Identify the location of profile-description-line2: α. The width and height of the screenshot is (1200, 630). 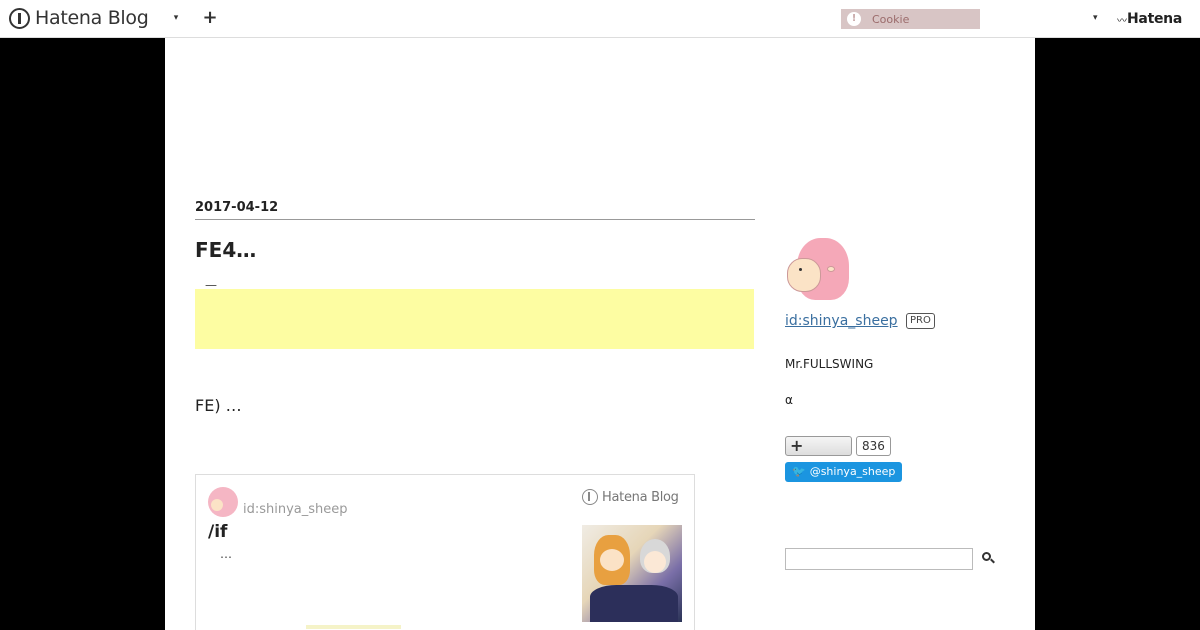
(789, 400).